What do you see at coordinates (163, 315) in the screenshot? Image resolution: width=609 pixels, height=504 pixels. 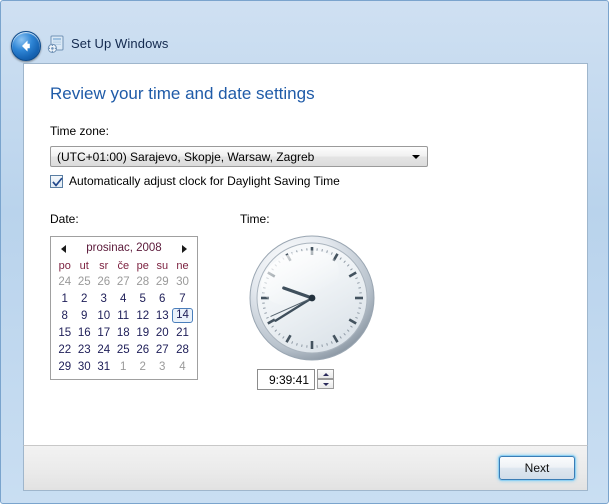 I see `calendar-day: 13` at bounding box center [163, 315].